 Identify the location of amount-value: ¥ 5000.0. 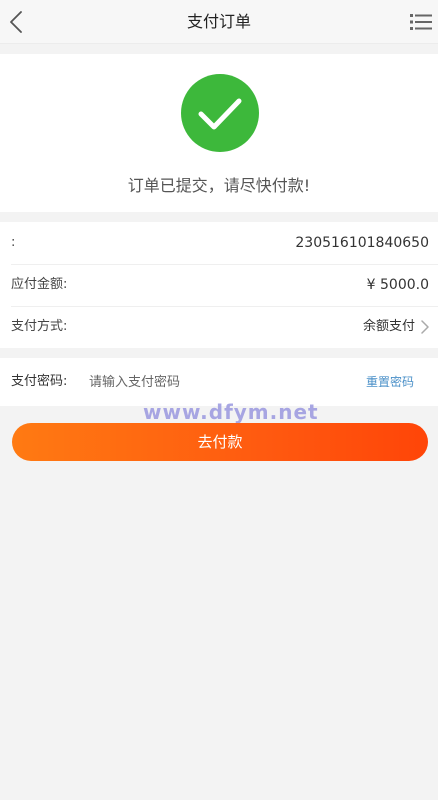
(397, 285).